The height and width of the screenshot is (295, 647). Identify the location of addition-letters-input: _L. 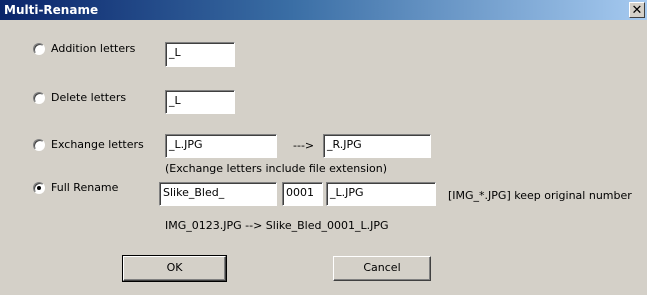
(200, 54).